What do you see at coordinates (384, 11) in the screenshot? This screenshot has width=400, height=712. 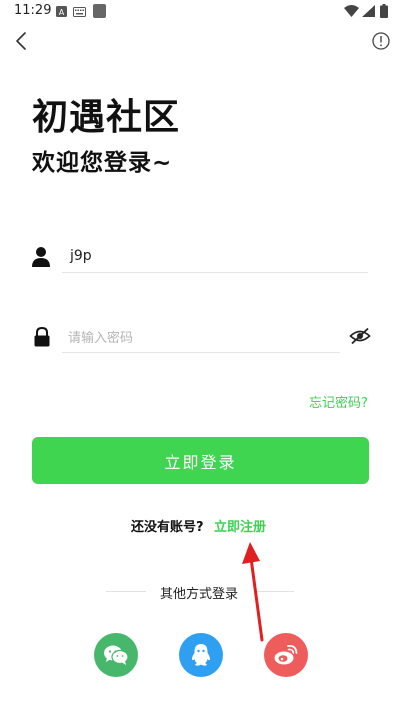 I see `battery-icon` at bounding box center [384, 11].